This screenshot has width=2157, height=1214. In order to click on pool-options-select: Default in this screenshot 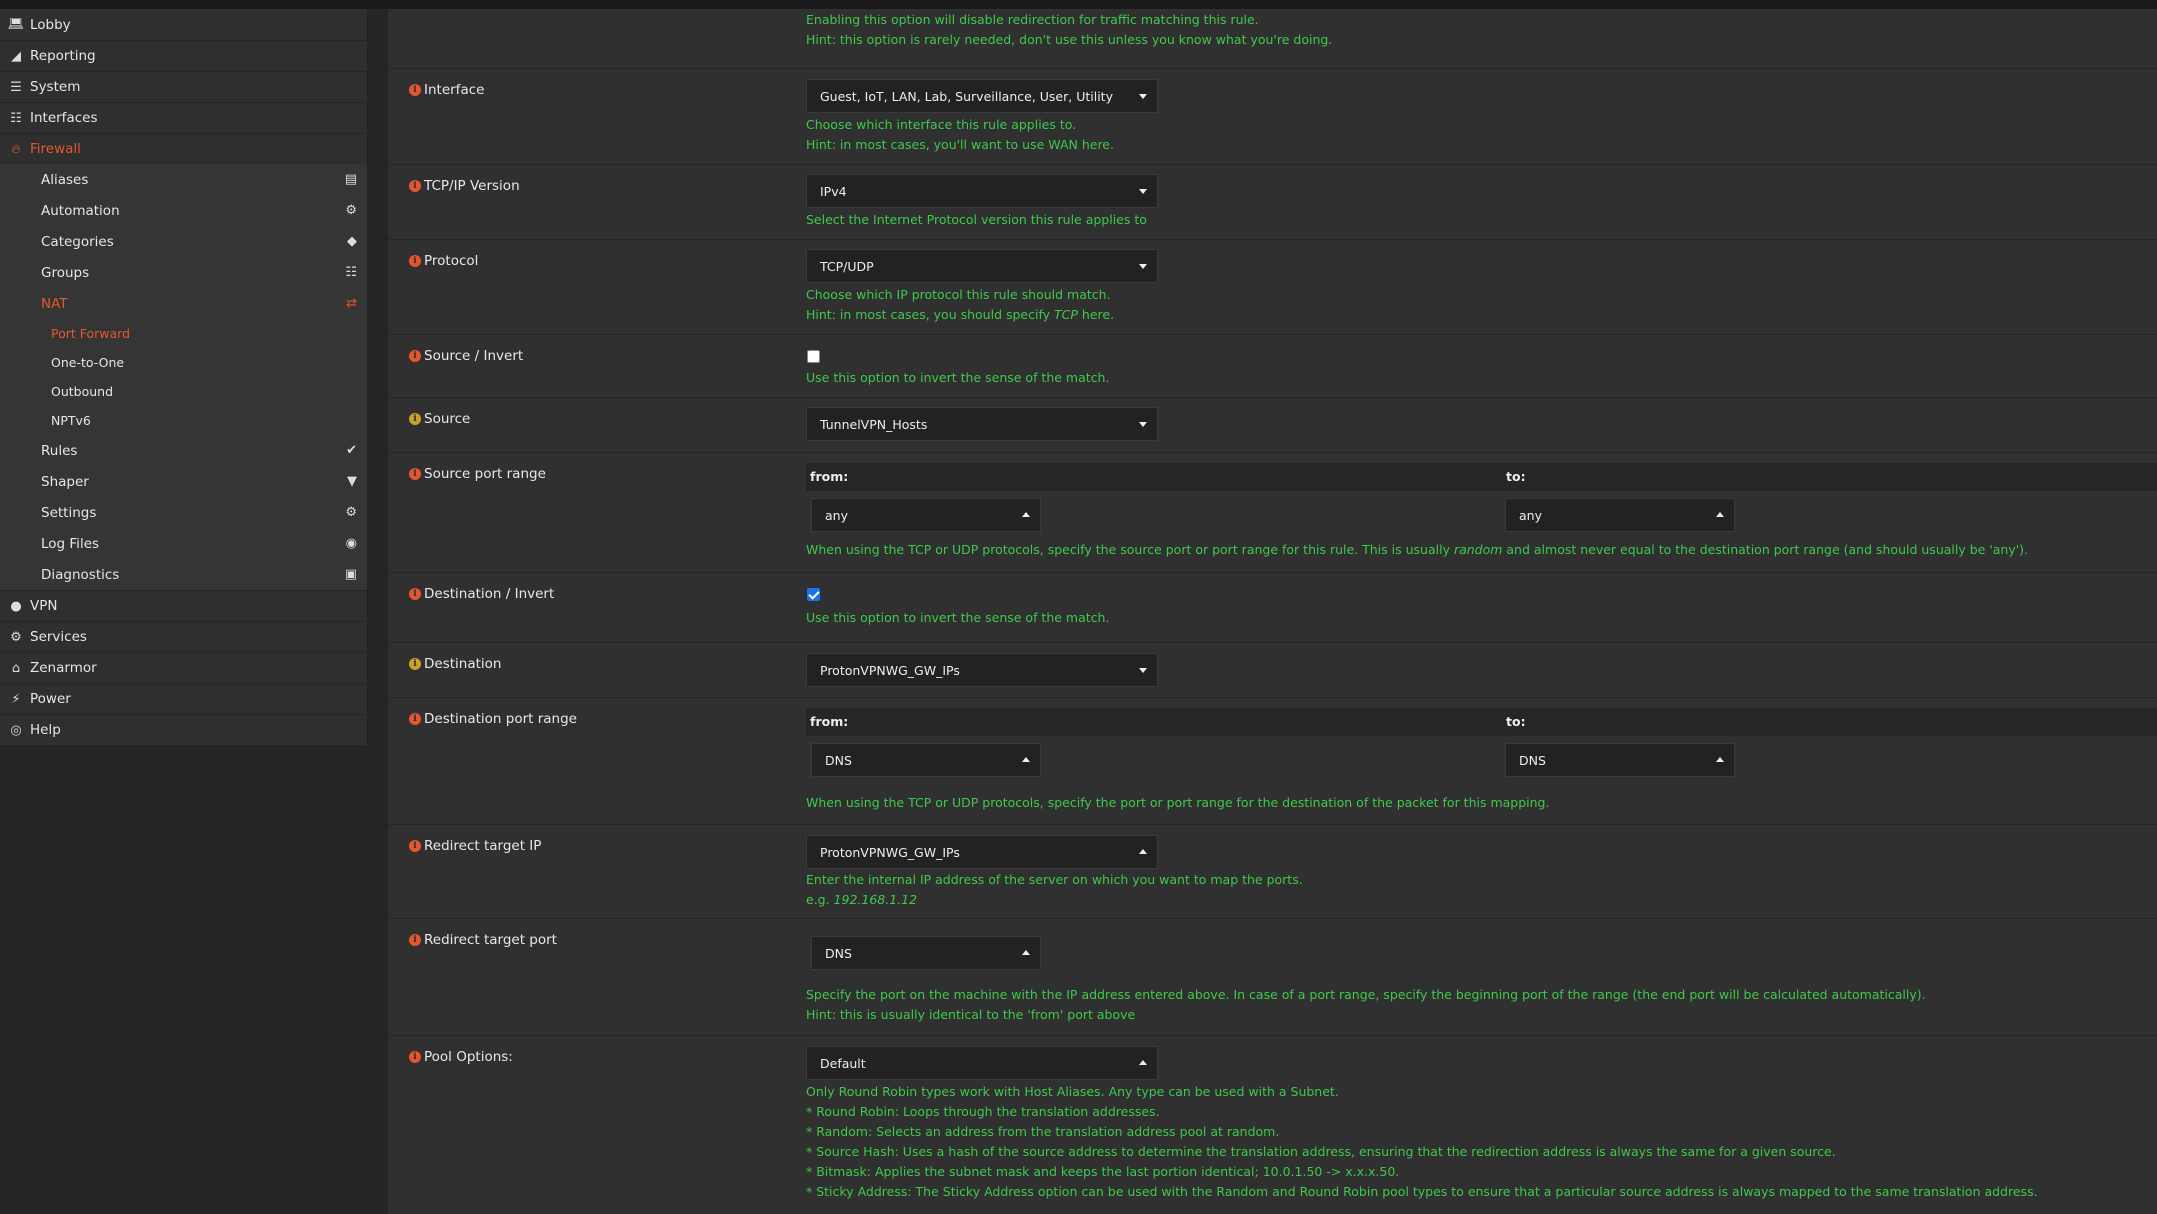, I will do `click(982, 1063)`.